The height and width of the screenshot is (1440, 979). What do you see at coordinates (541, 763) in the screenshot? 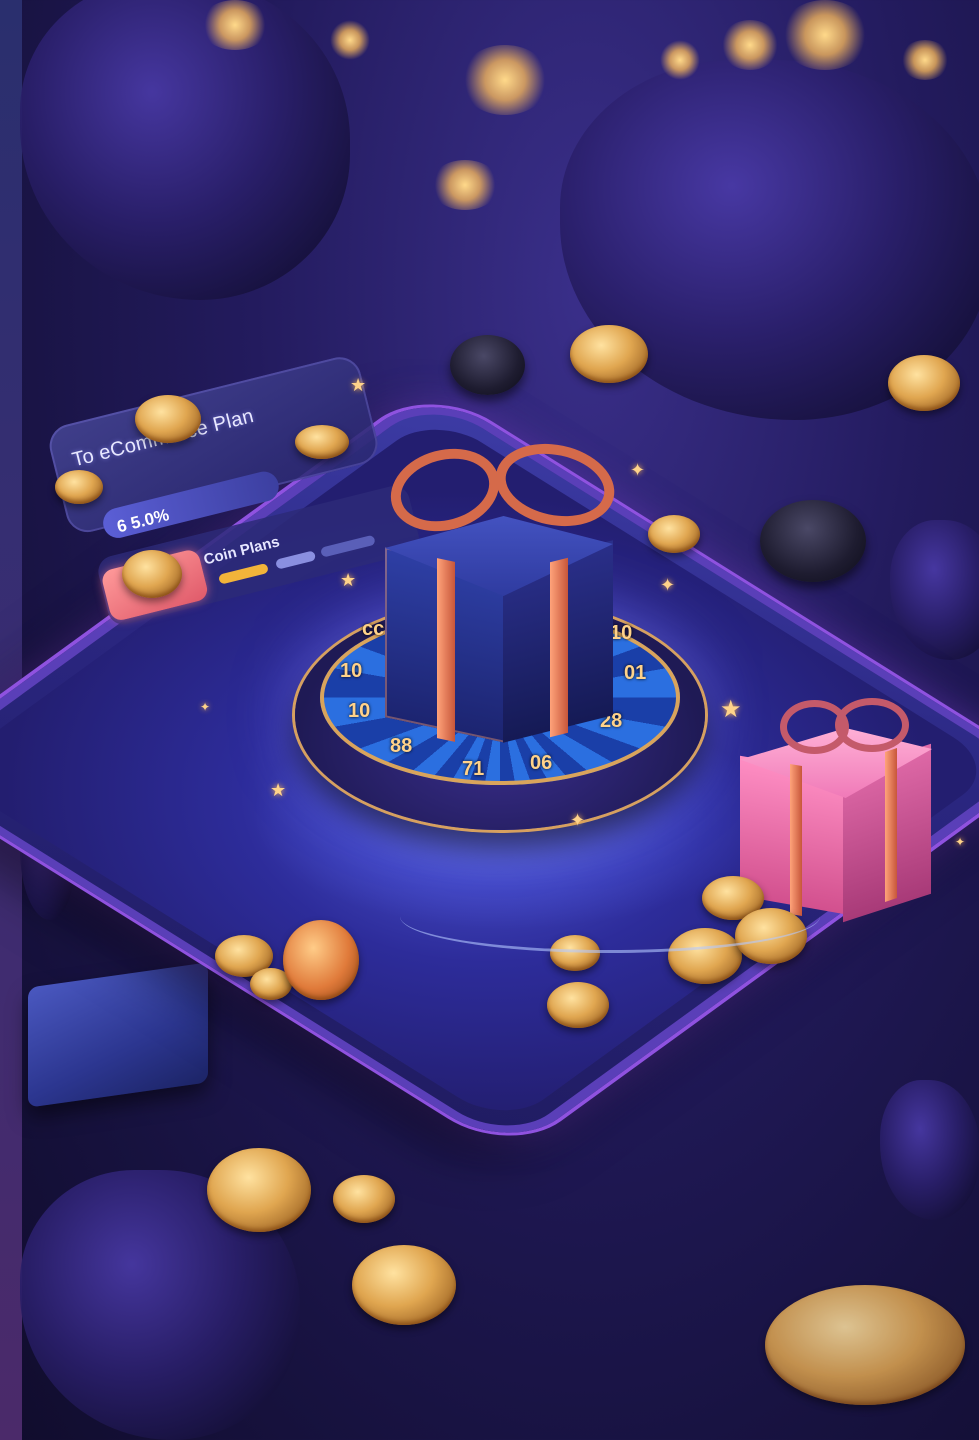
I see `wheel-number: 06` at bounding box center [541, 763].